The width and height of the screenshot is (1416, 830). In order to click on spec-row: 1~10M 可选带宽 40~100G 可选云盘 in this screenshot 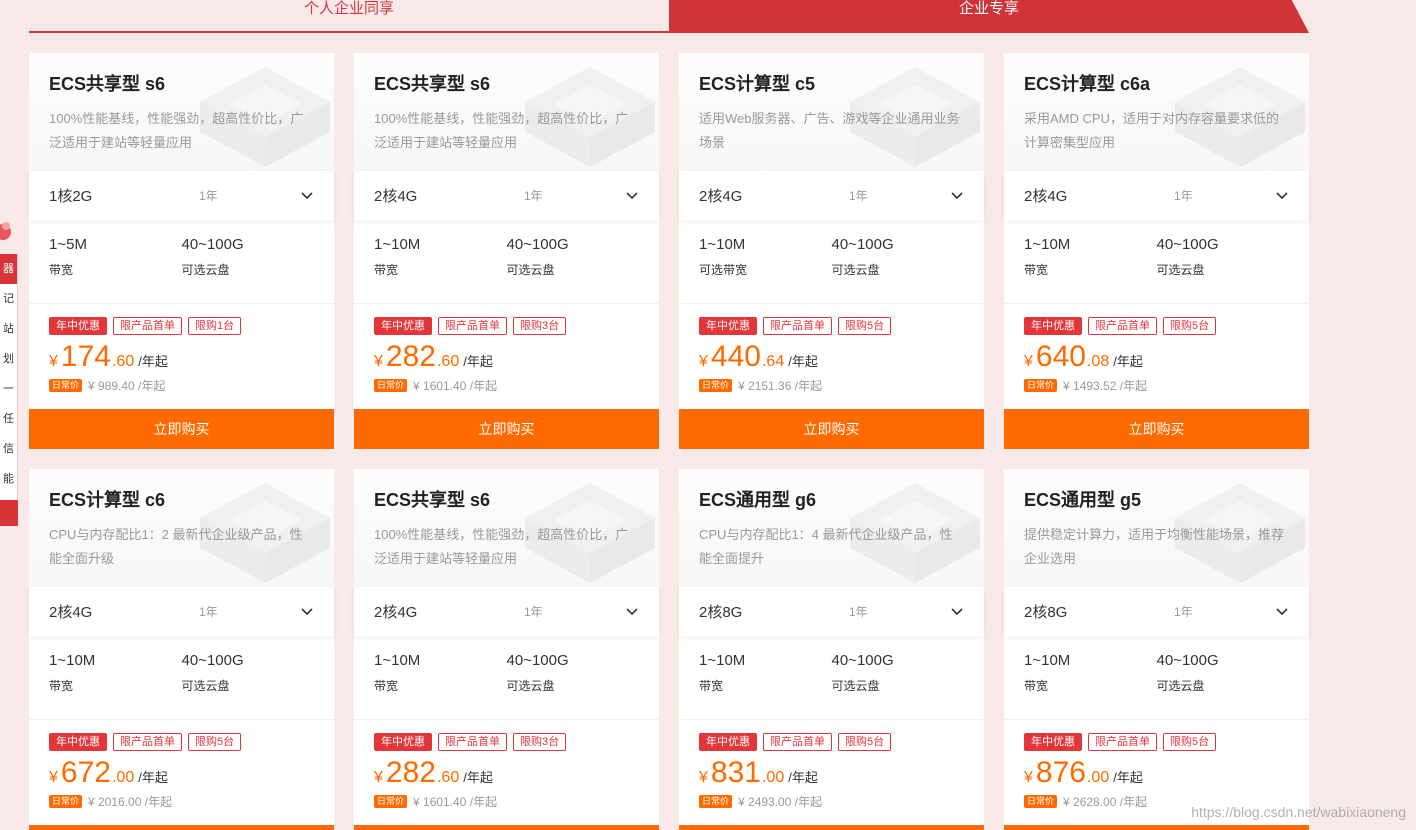, I will do `click(831, 262)`.